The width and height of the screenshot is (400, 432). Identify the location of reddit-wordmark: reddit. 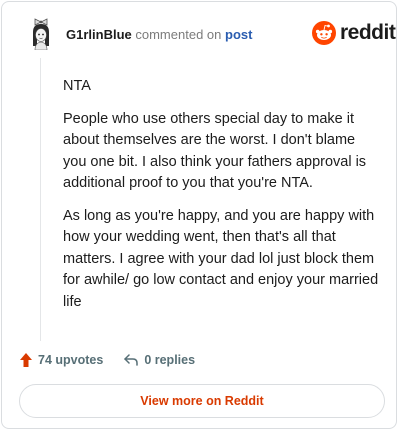
(368, 32).